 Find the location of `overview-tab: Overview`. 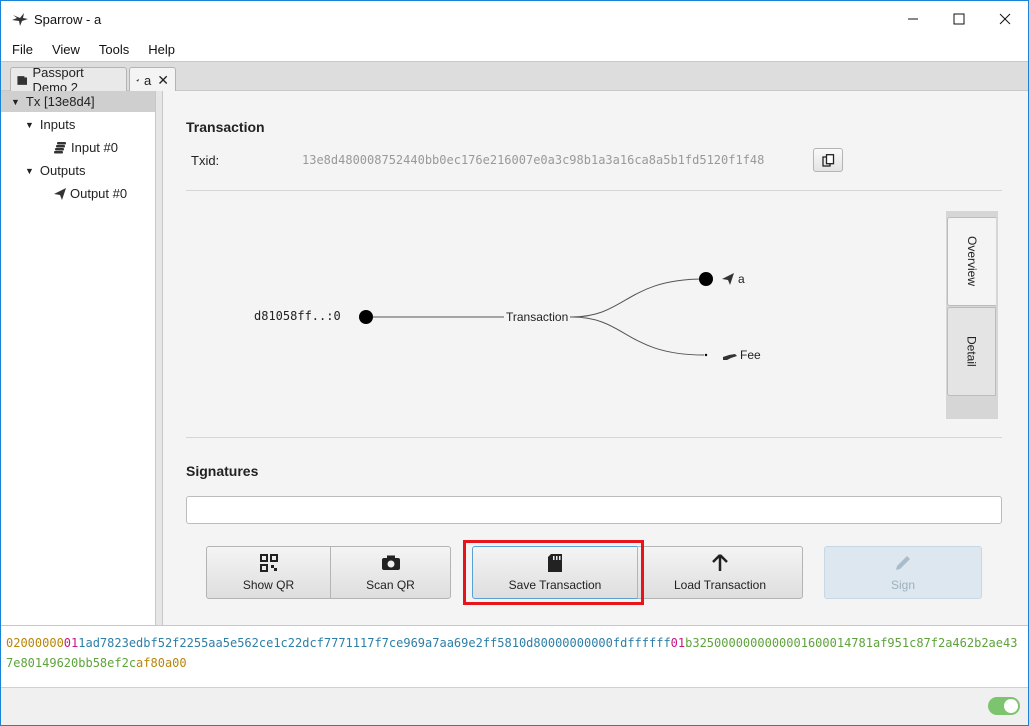

overview-tab: Overview is located at coordinates (971, 261).